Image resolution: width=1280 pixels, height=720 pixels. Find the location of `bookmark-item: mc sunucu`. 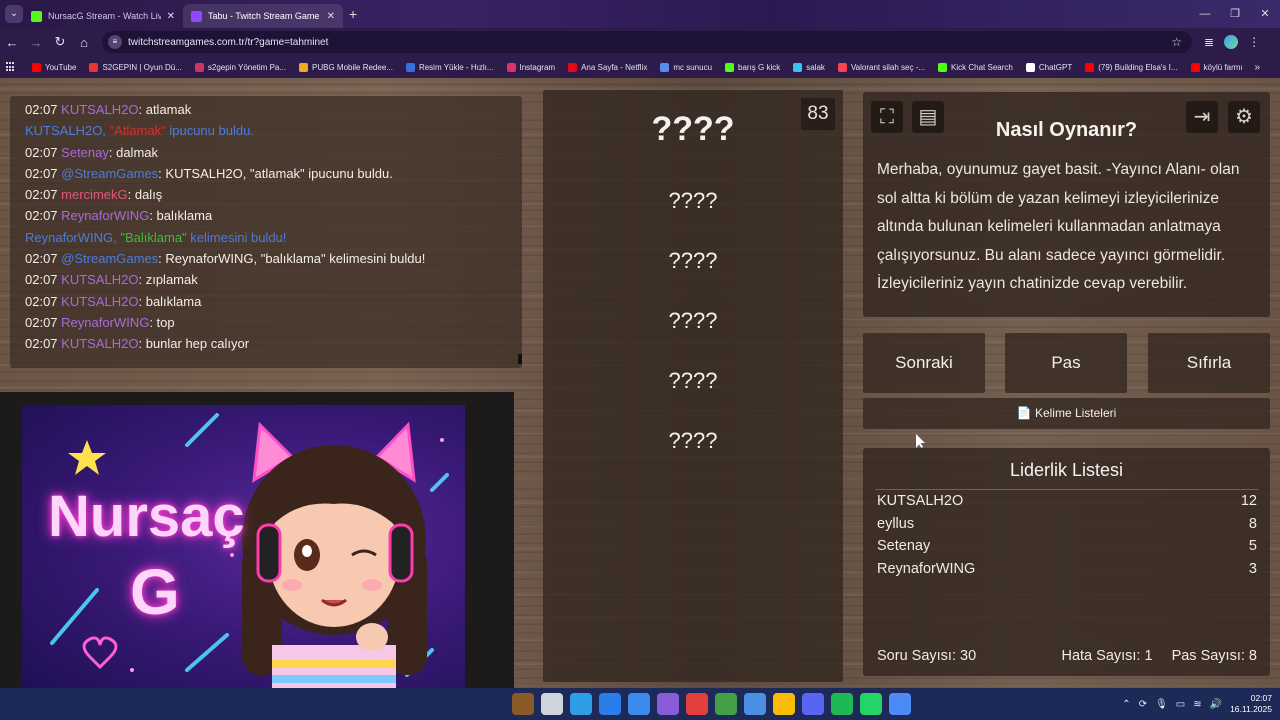

bookmark-item: mc sunucu is located at coordinates (686, 67).